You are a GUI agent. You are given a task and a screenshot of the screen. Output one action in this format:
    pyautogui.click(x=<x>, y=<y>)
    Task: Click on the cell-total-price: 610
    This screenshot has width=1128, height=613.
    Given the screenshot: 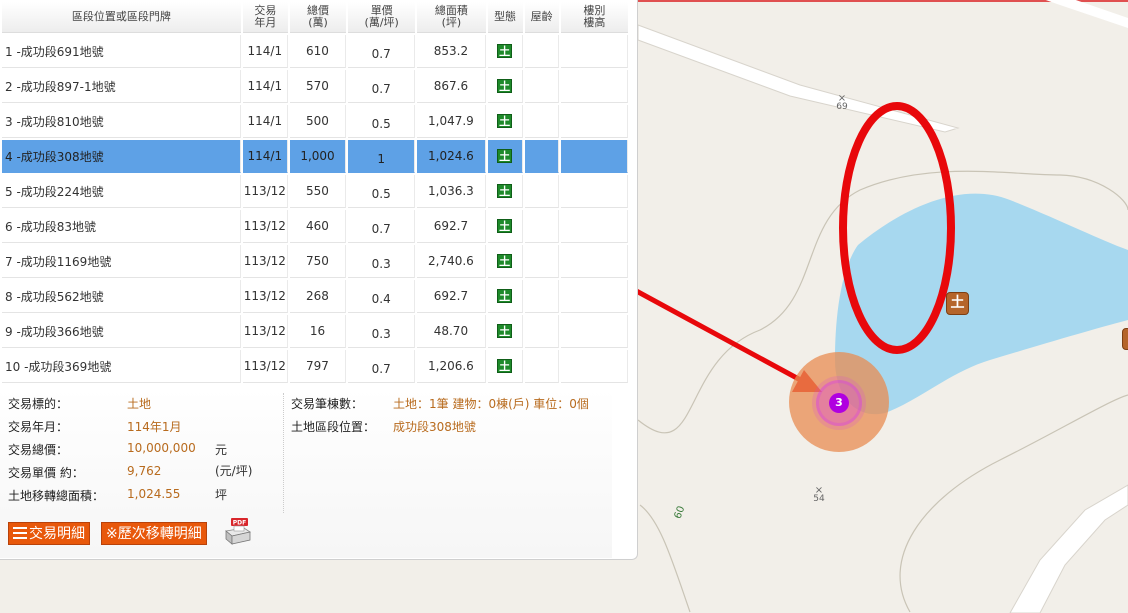 What is the action you would take?
    pyautogui.click(x=318, y=51)
    